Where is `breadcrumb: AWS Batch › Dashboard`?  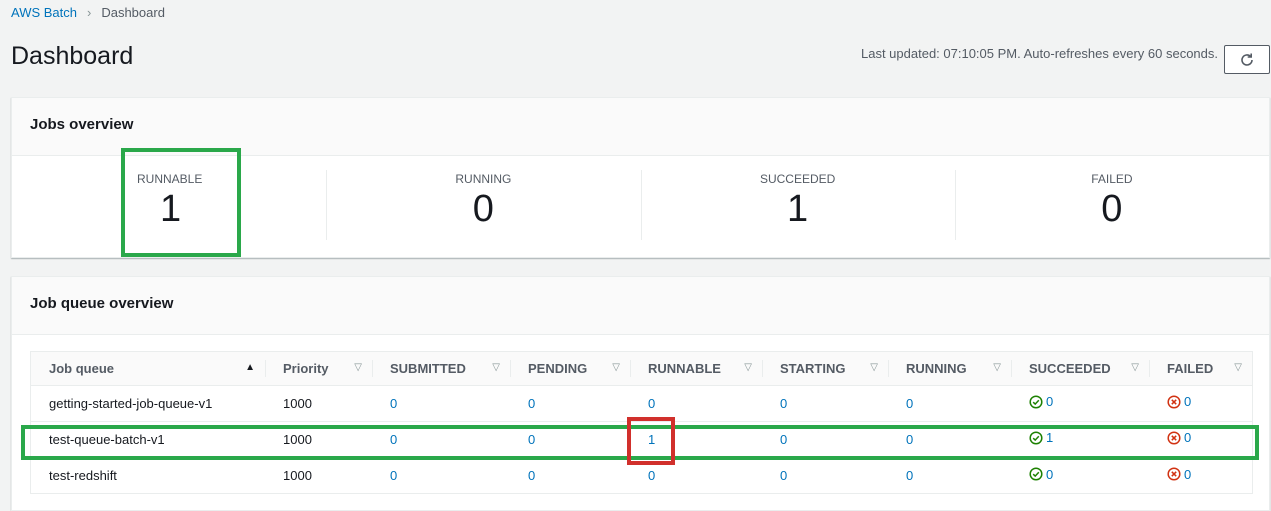
breadcrumb: AWS Batch › Dashboard is located at coordinates (88, 12).